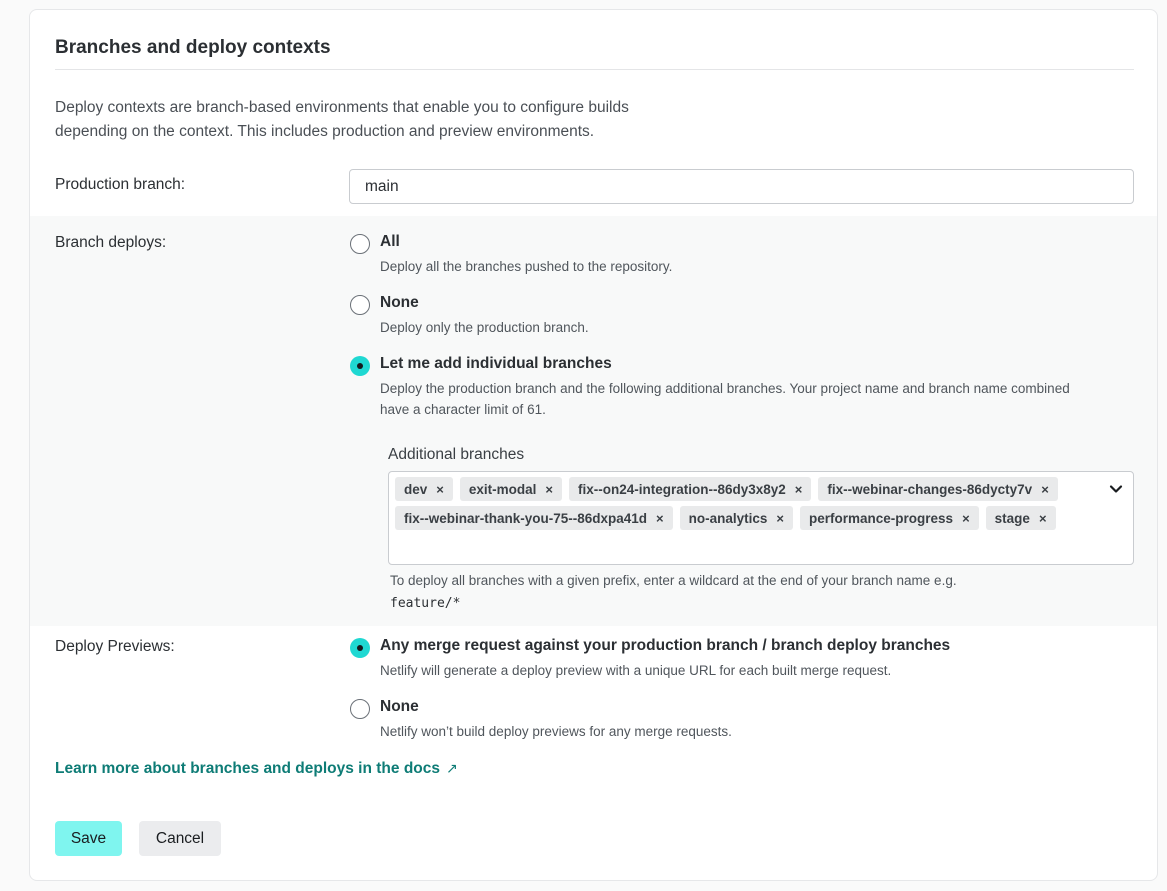  What do you see at coordinates (193, 47) in the screenshot?
I see `section-title: Branches and deploy contexts` at bounding box center [193, 47].